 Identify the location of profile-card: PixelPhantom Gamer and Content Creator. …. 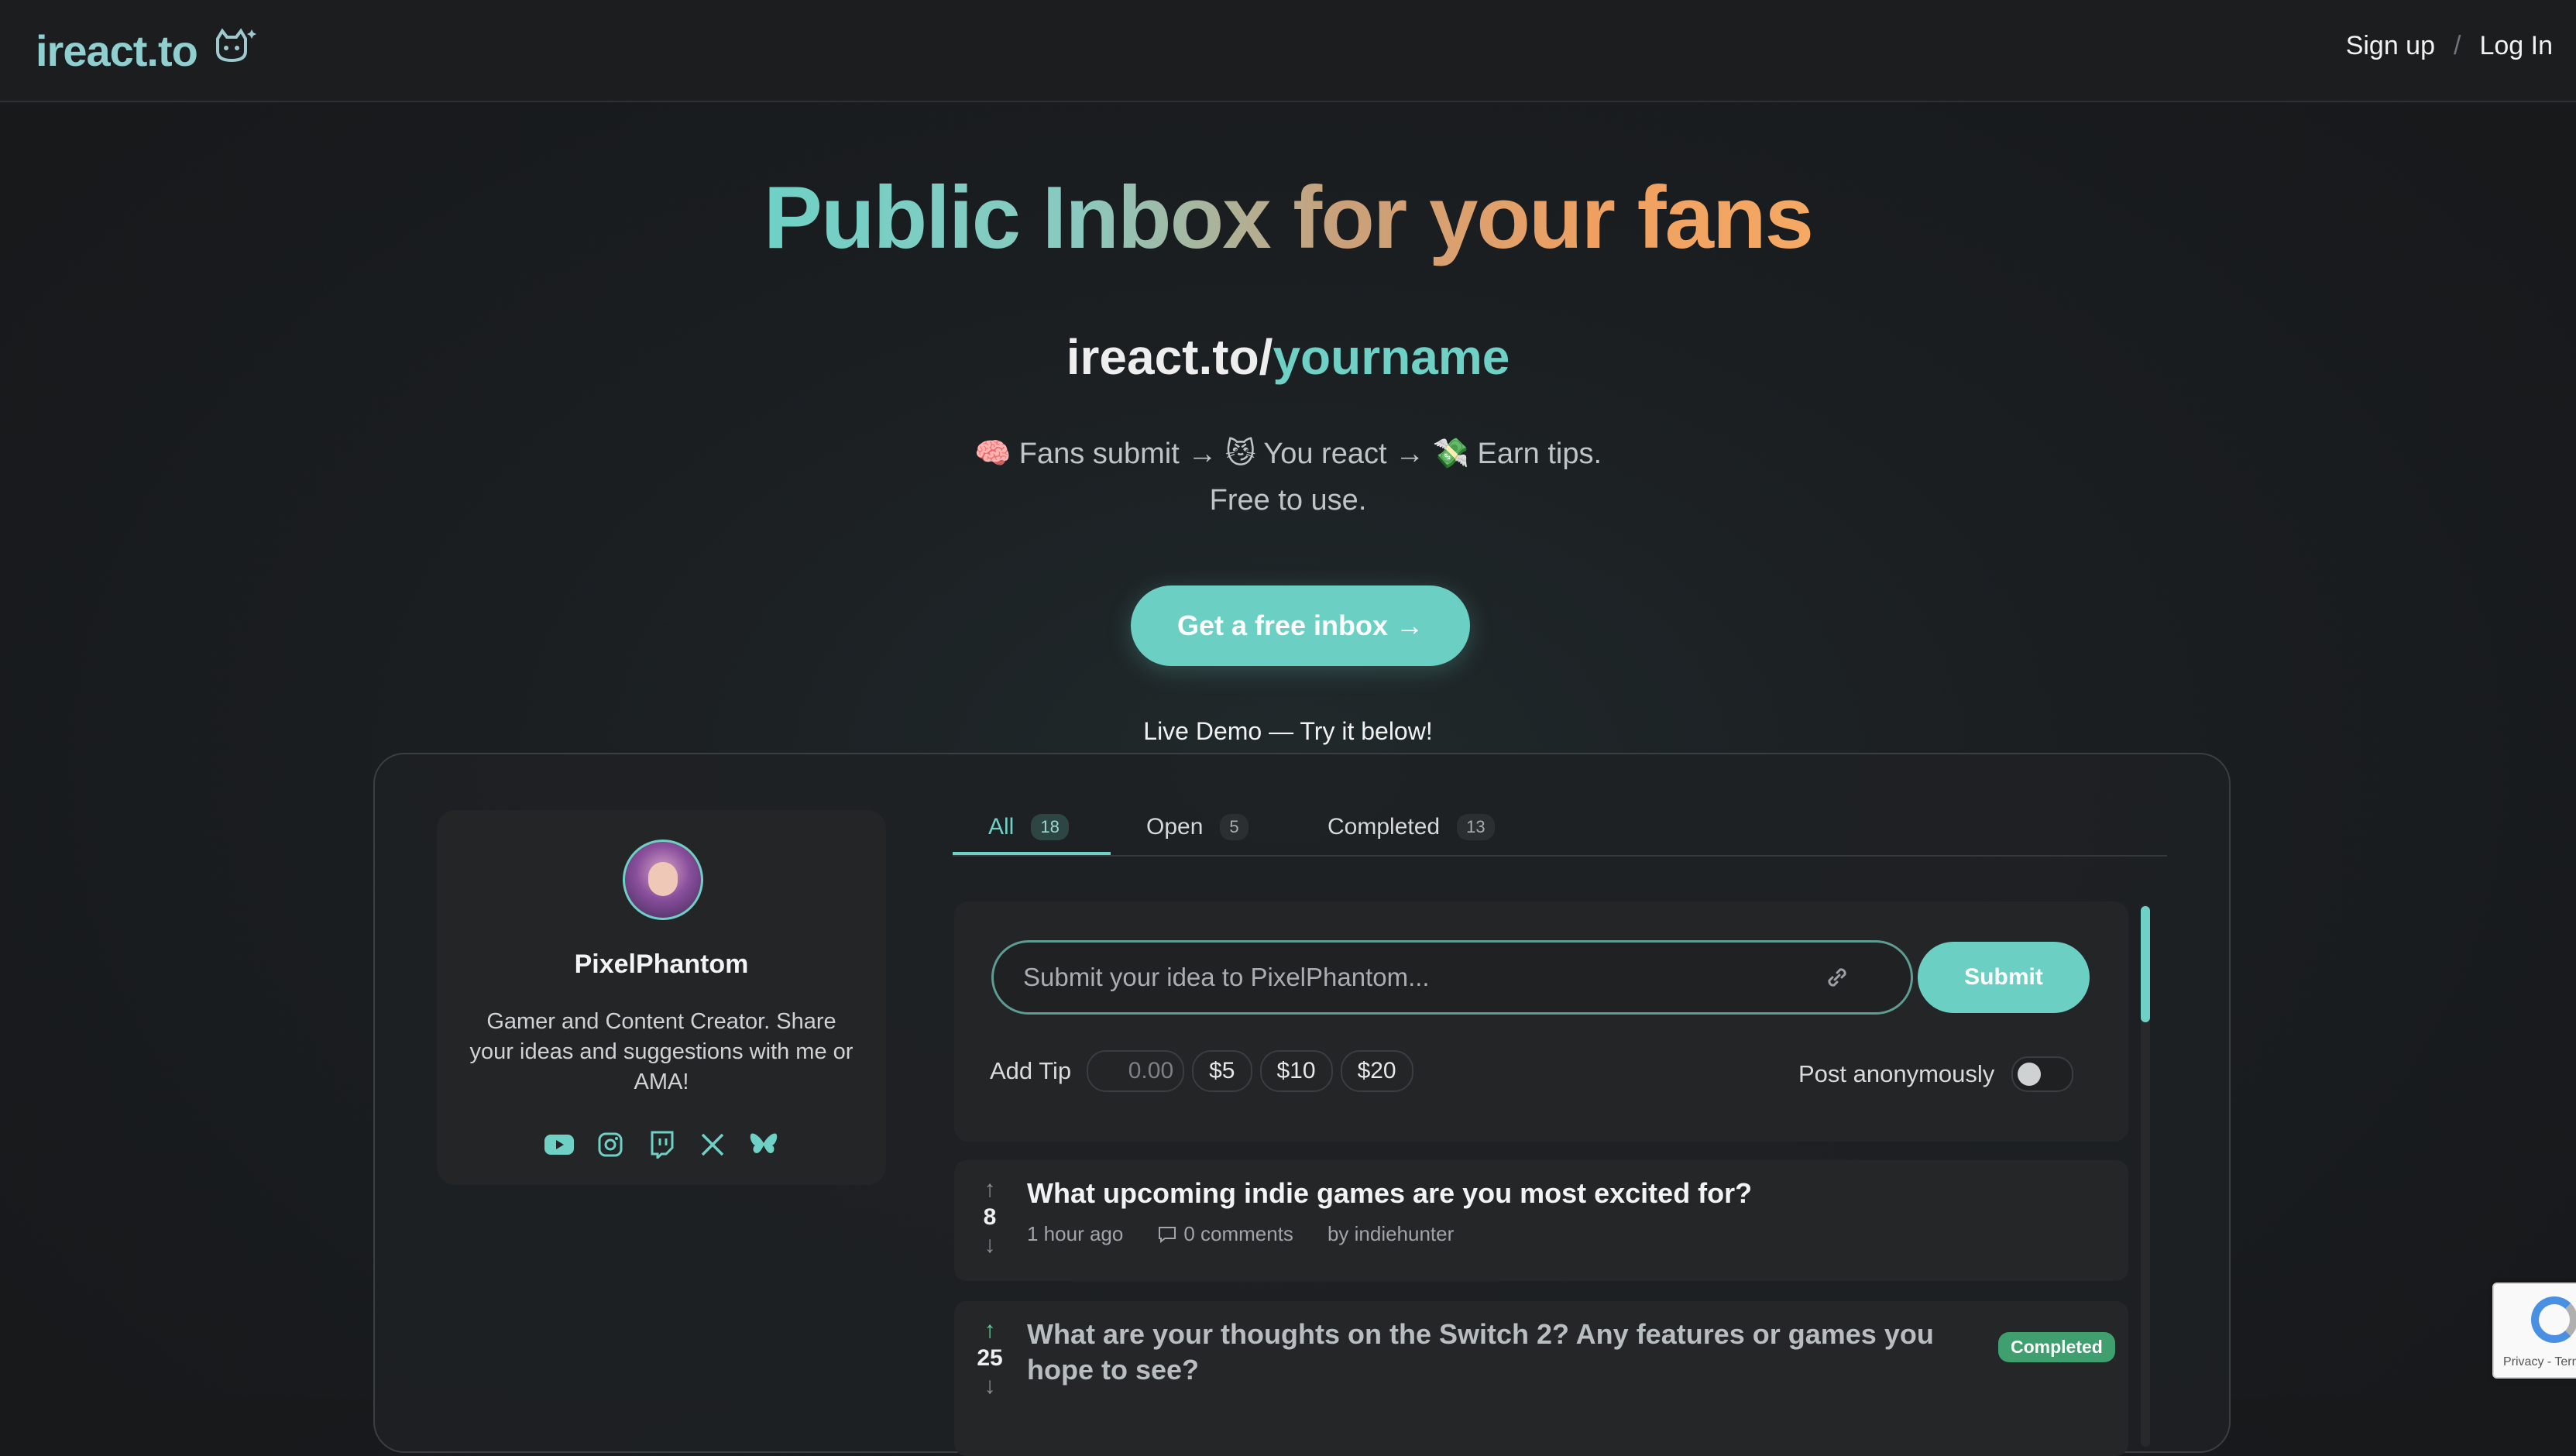
(661, 997).